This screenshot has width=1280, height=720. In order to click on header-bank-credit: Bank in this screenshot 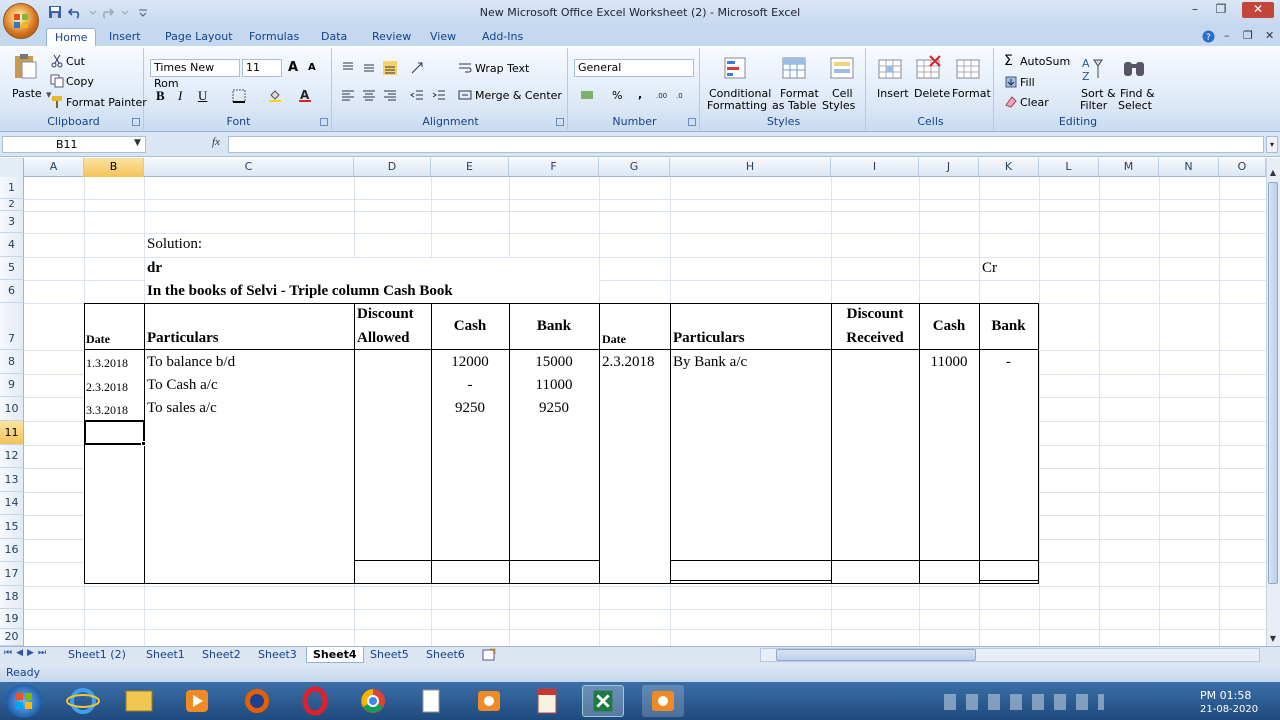, I will do `click(1008, 326)`.